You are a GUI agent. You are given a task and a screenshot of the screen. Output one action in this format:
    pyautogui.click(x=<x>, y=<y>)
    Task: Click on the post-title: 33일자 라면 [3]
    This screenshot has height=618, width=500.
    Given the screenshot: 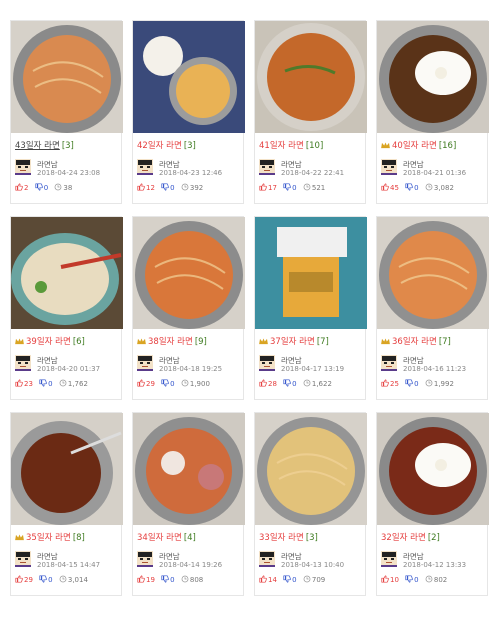 What is the action you would take?
    pyautogui.click(x=311, y=537)
    